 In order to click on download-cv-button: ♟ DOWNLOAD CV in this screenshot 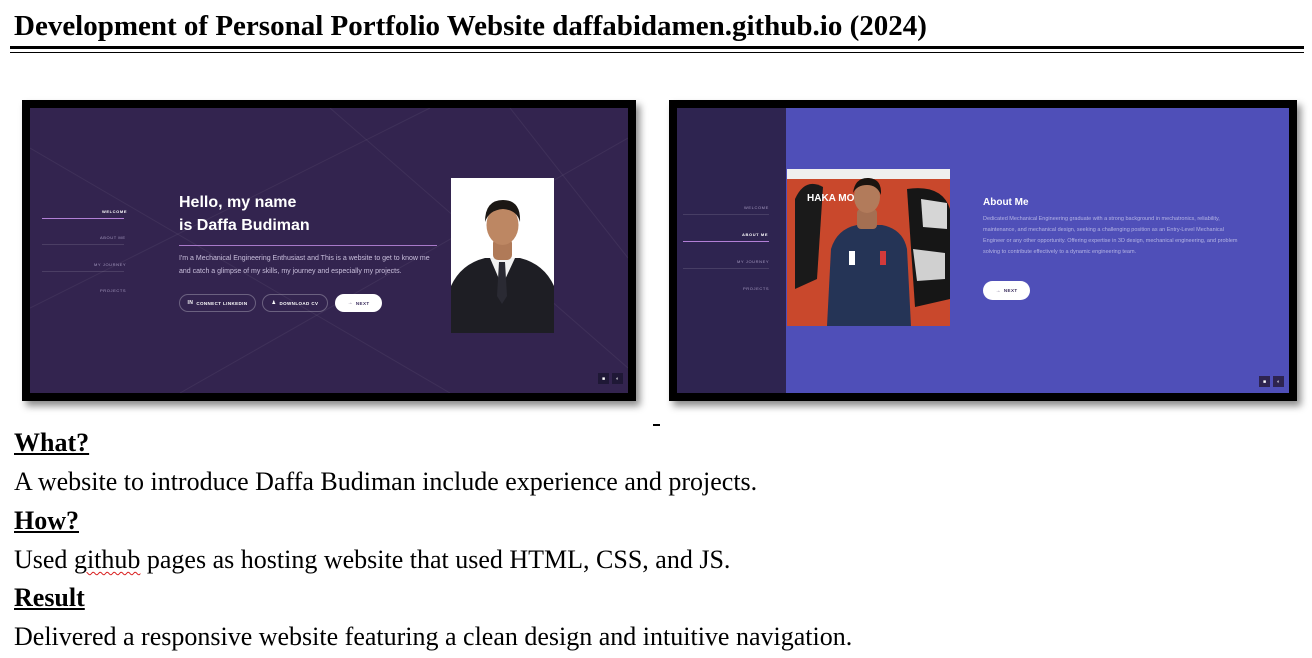, I will do `click(295, 303)`.